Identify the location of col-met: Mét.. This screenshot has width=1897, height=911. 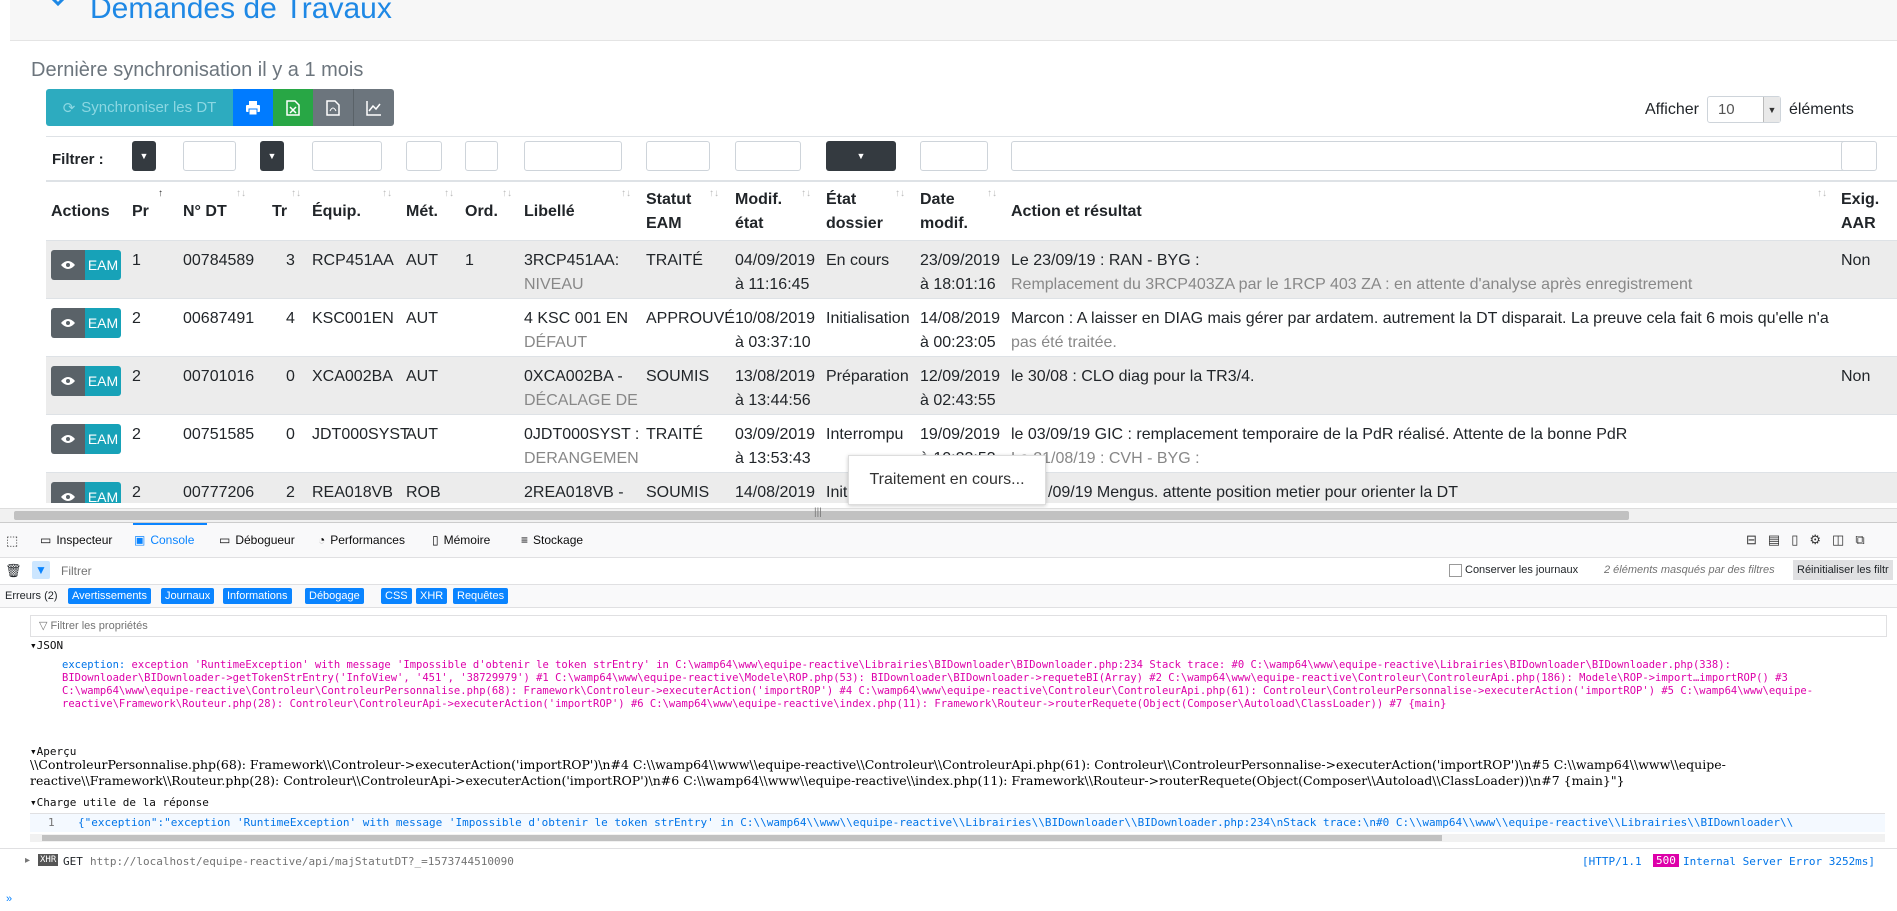
(422, 212).